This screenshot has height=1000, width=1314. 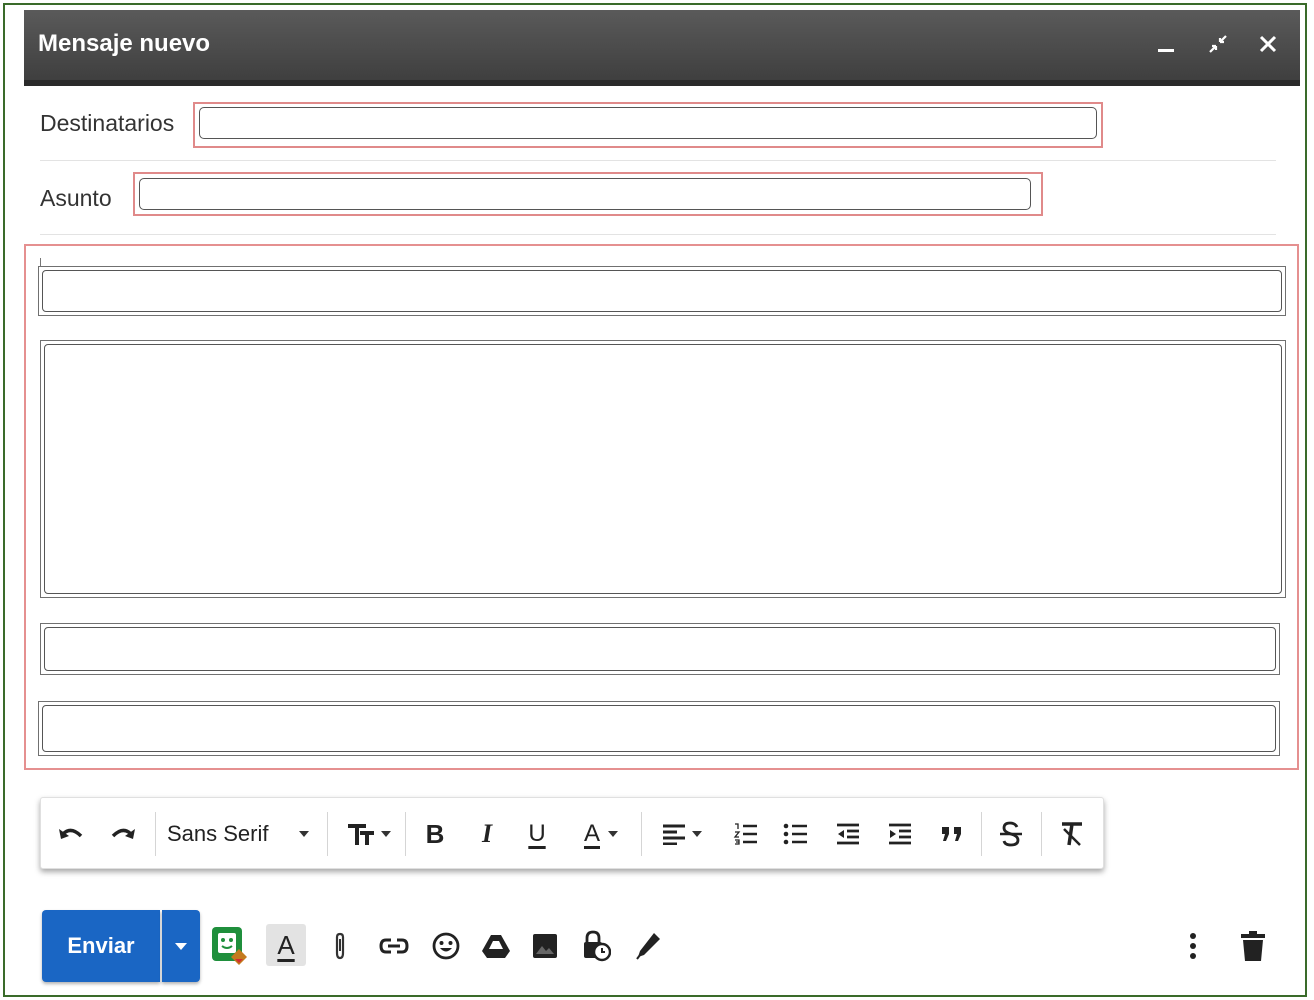 What do you see at coordinates (107, 123) in the screenshot?
I see `recipients-label: Destinatarios` at bounding box center [107, 123].